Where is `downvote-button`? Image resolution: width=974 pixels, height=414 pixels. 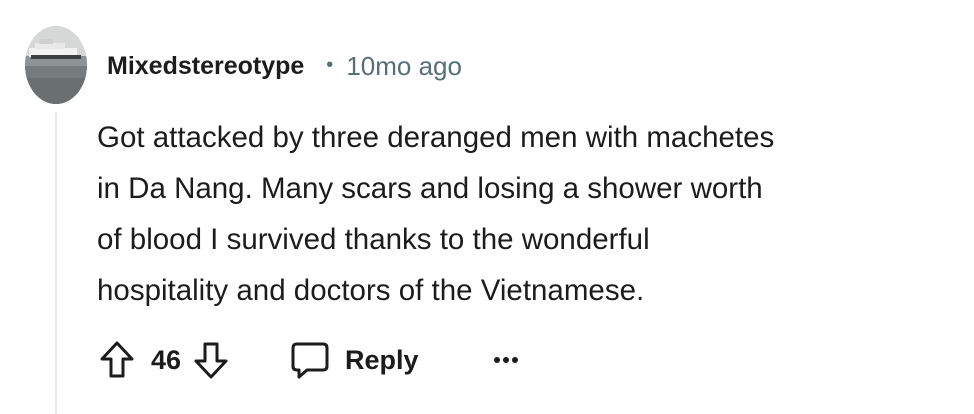 downvote-button is located at coordinates (211, 360).